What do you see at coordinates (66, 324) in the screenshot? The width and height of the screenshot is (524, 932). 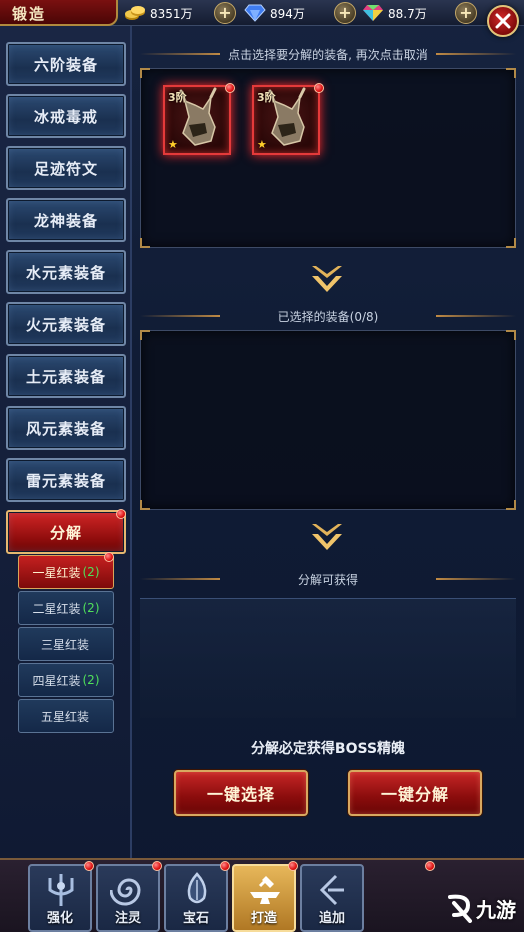 I see `sidebar-item-fire-element-equipment: 火元素装备` at bounding box center [66, 324].